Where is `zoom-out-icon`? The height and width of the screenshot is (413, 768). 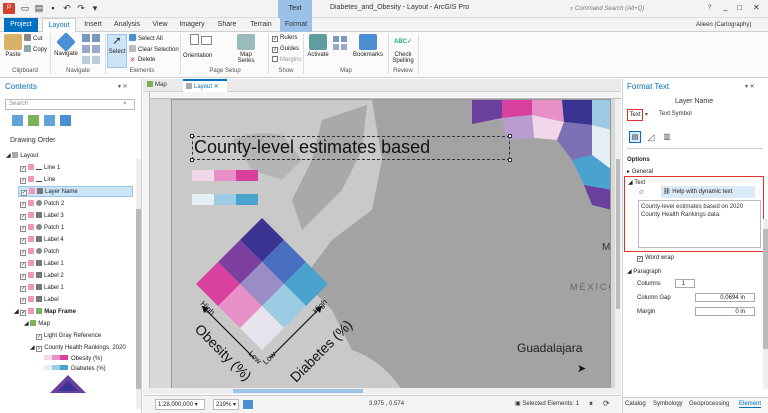
zoom-out-icon is located at coordinates (96, 38).